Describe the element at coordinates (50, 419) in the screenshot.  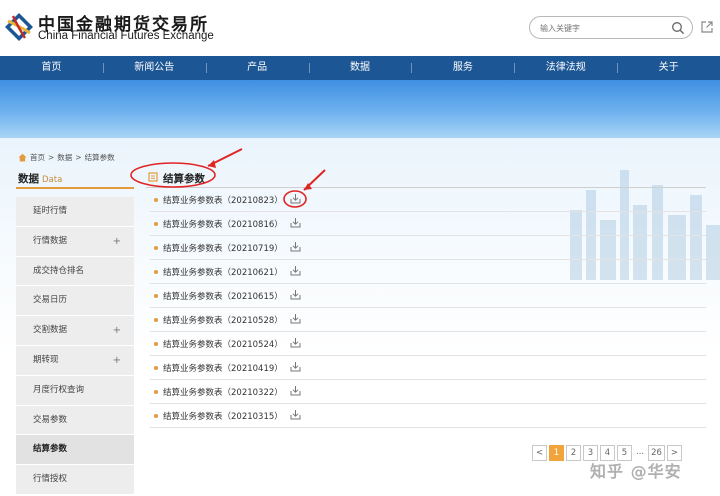
I see `sidebar-item-label: 交易参数` at that location.